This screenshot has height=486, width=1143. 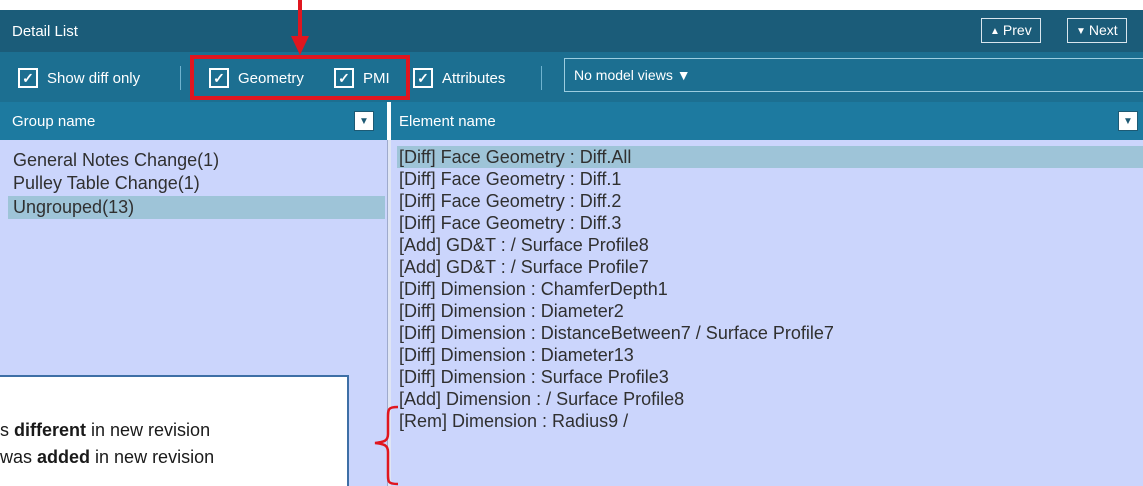 What do you see at coordinates (45, 31) in the screenshot?
I see `panel-title: Detail List` at bounding box center [45, 31].